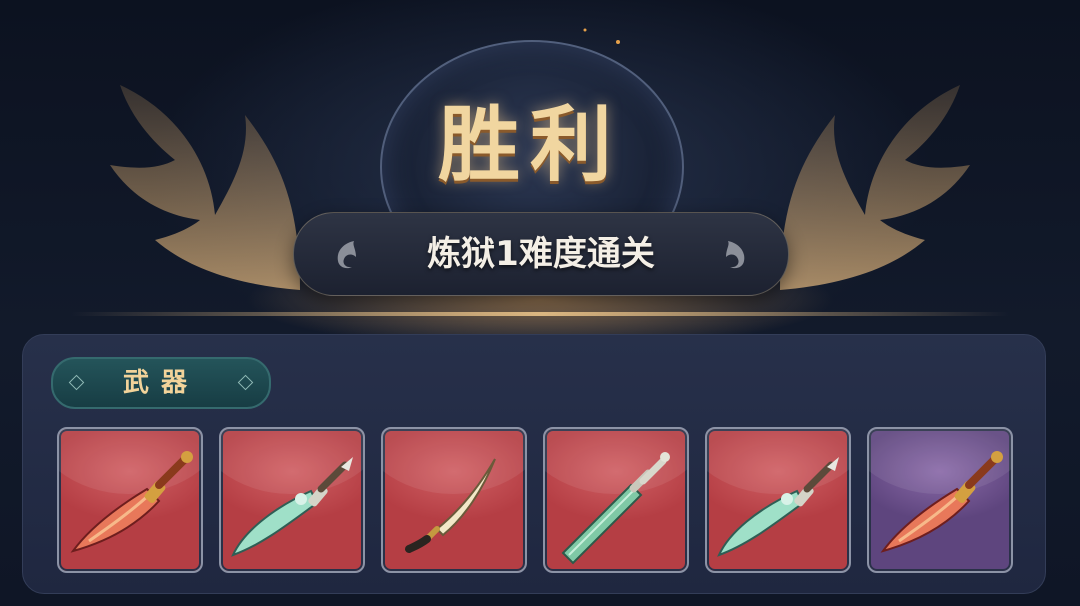 The image size is (1080, 606). Describe the element at coordinates (205, 187) in the screenshot. I see `left-wing` at that location.